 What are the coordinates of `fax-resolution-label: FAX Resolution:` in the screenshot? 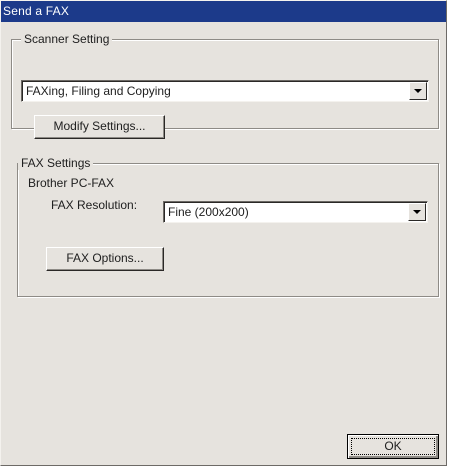 It's located at (94, 205).